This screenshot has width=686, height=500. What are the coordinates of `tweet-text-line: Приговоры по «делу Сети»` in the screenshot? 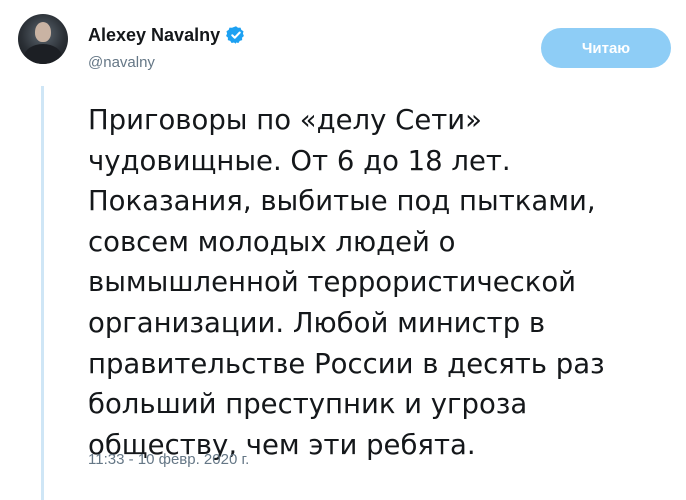 It's located at (285, 120).